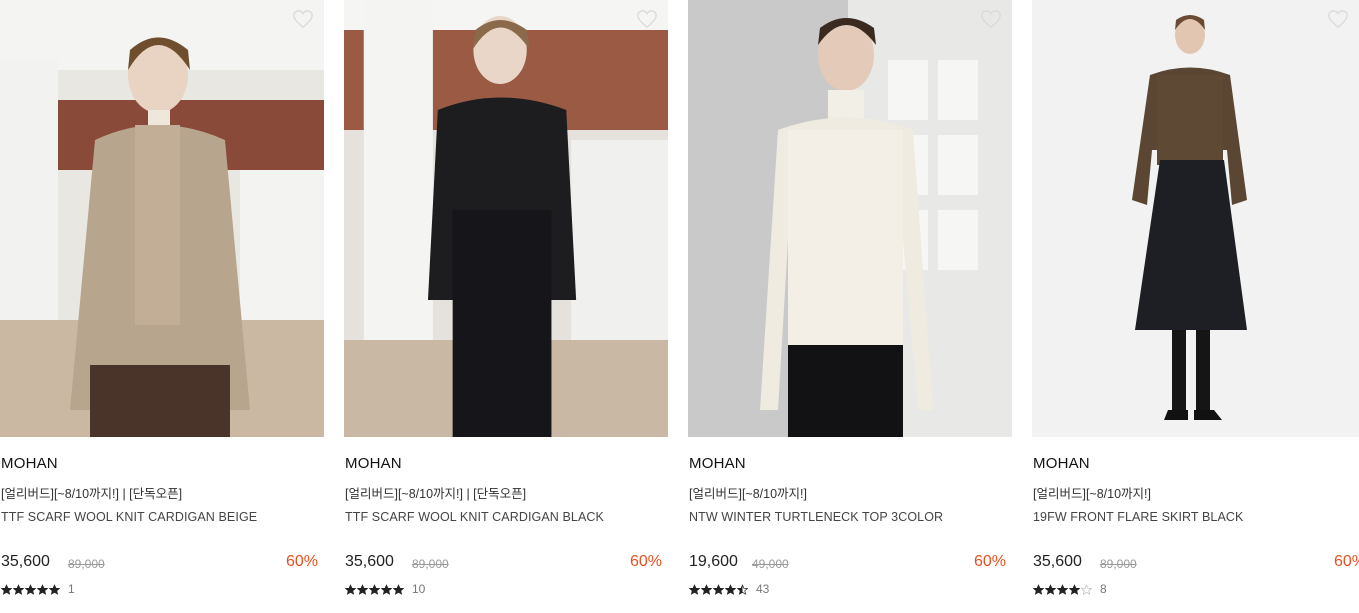 The height and width of the screenshot is (613, 1359). What do you see at coordinates (713, 561) in the screenshot?
I see `sale-price: 19,600` at bounding box center [713, 561].